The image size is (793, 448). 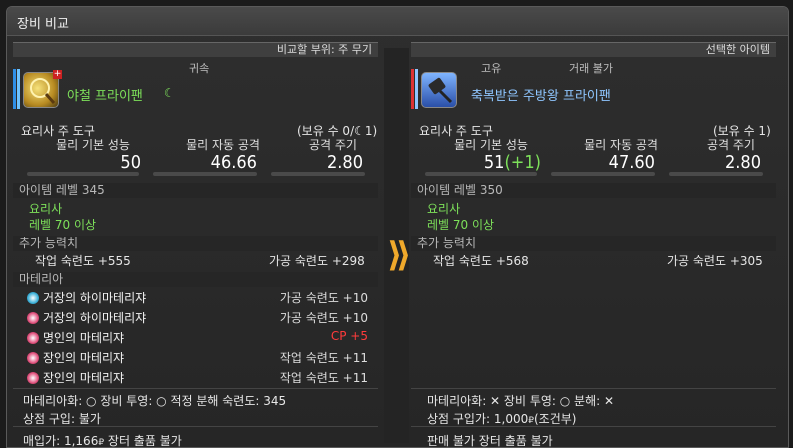 What do you see at coordinates (105, 96) in the screenshot?
I see `left-item-name: 야철 프라이팬` at bounding box center [105, 96].